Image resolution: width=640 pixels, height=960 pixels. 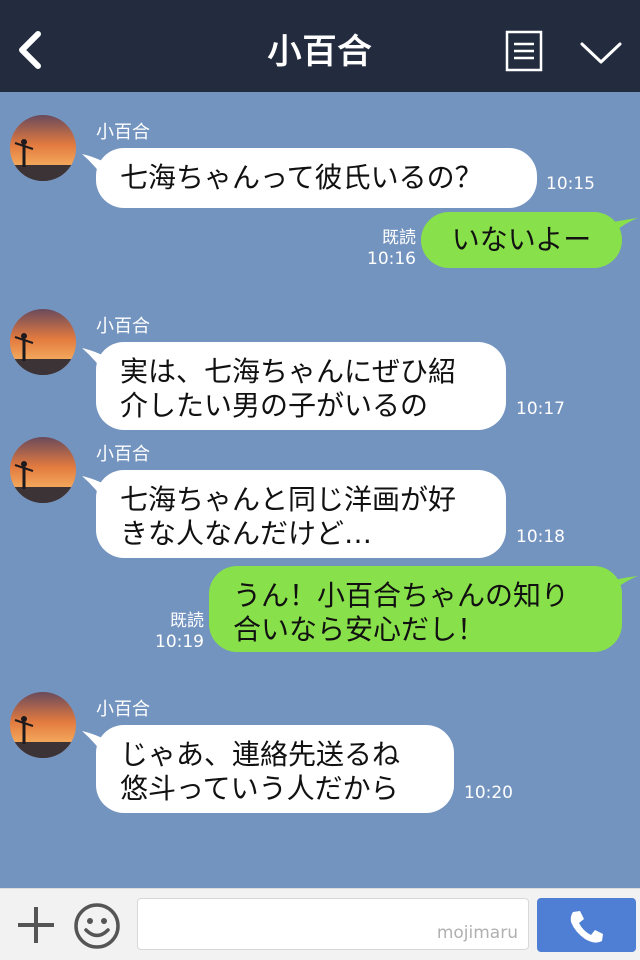 I want to click on message-input: mojimaru, so click(x=333, y=924).